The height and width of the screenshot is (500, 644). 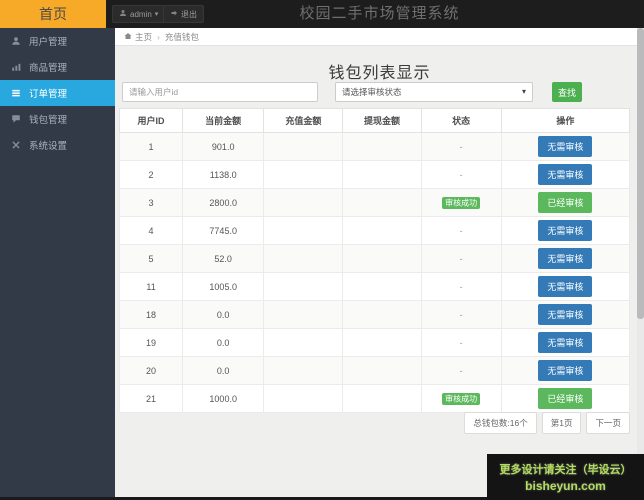 I want to click on scrollbar-track, so click(x=640, y=262).